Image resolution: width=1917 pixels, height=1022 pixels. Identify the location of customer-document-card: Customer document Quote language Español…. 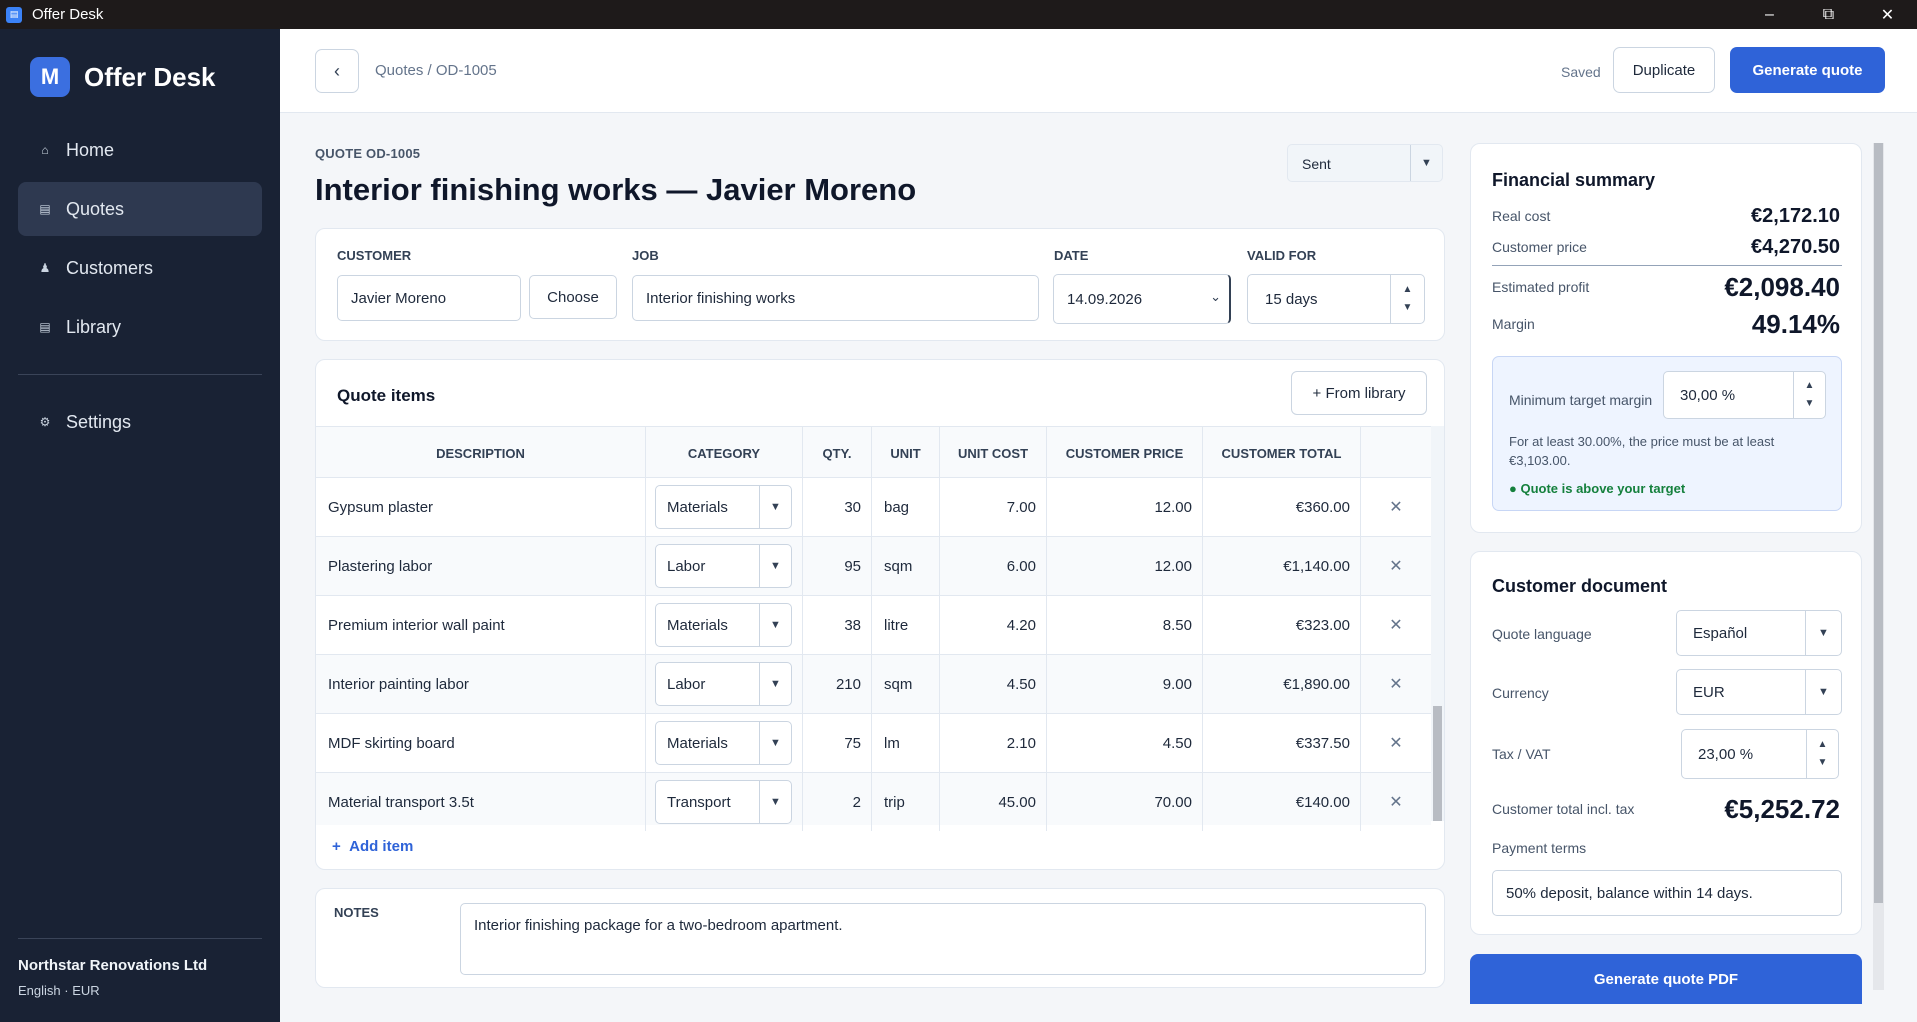
(1666, 743).